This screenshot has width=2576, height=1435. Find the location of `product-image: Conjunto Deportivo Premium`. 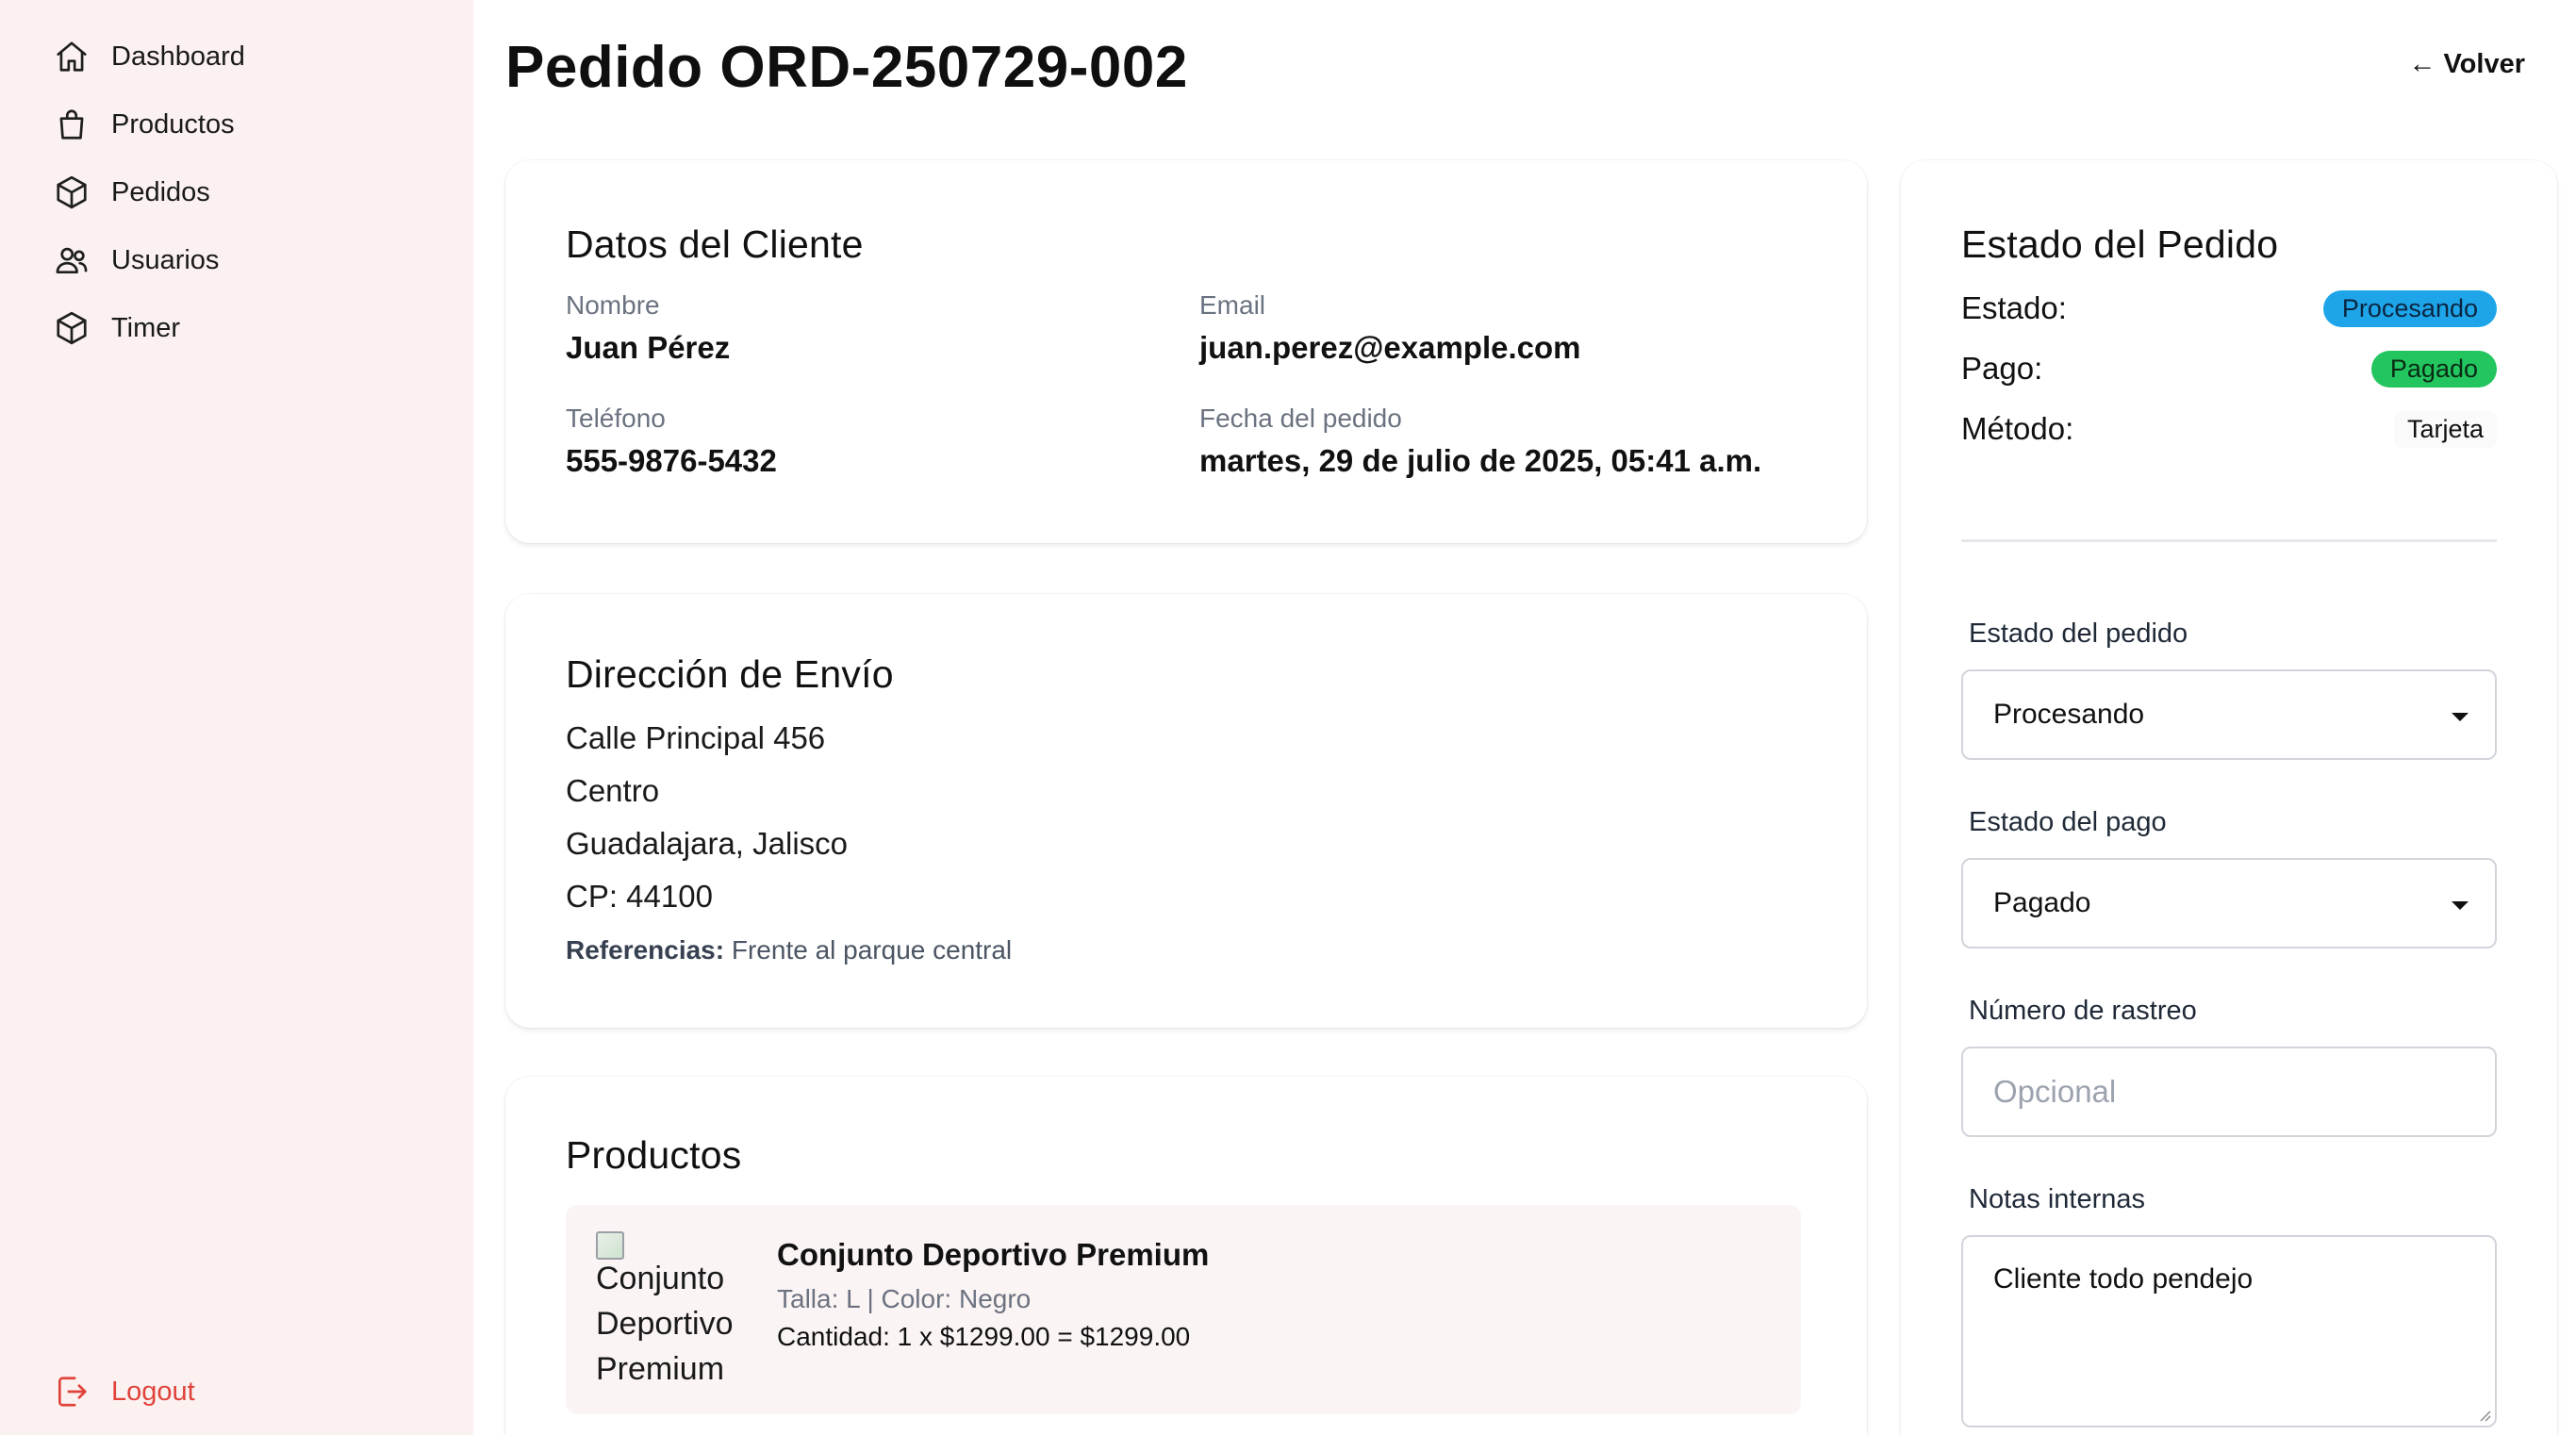

product-image: Conjunto Deportivo Premium is located at coordinates (666, 1307).